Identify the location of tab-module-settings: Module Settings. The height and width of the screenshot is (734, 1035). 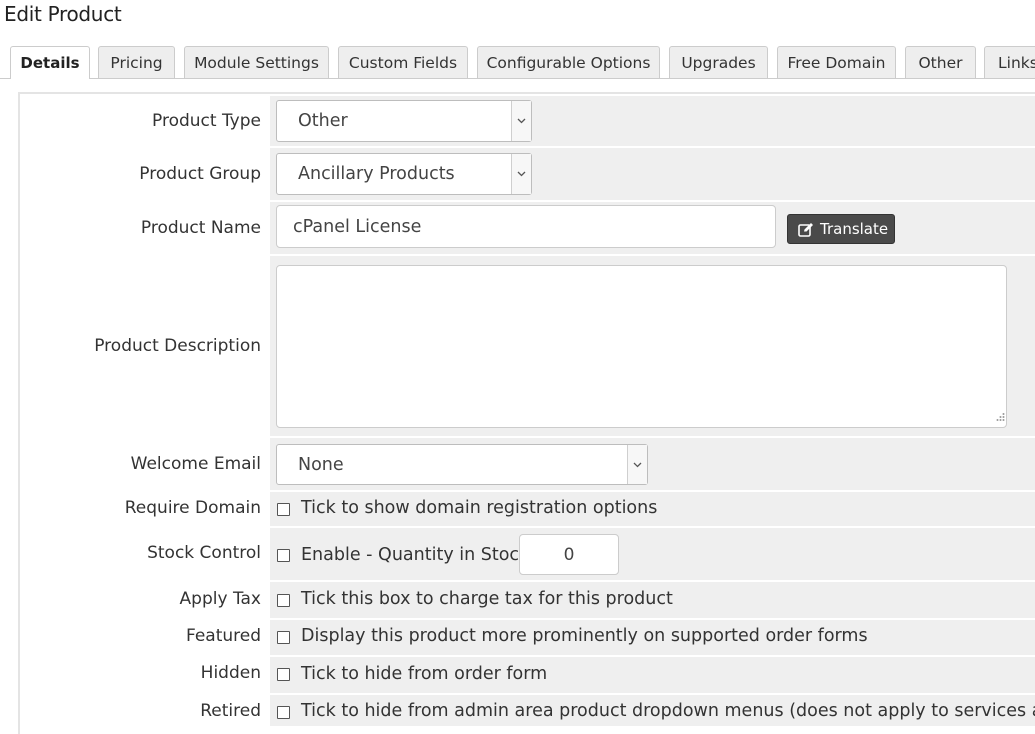
(256, 62).